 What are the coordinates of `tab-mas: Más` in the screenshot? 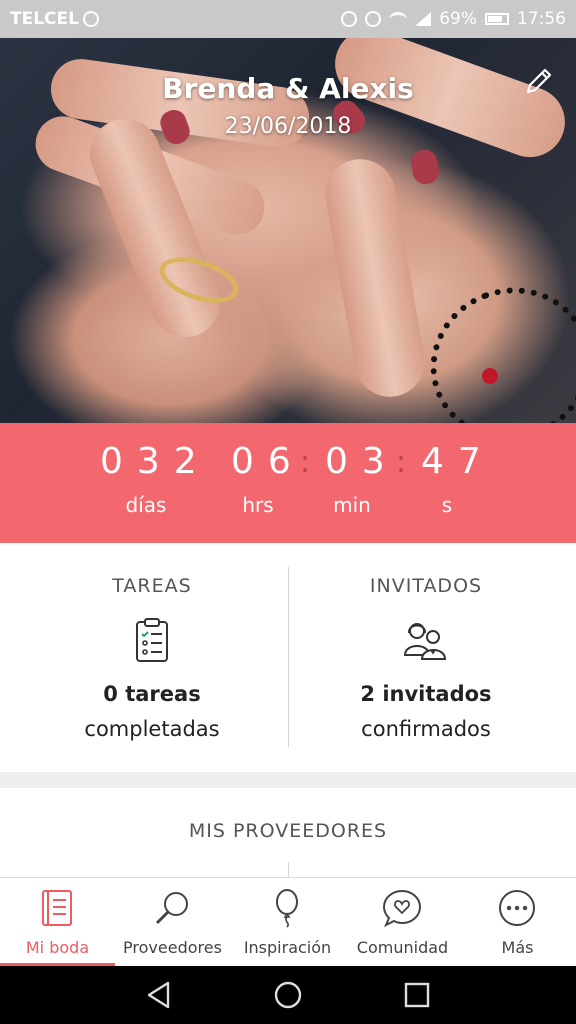 It's located at (517, 922).